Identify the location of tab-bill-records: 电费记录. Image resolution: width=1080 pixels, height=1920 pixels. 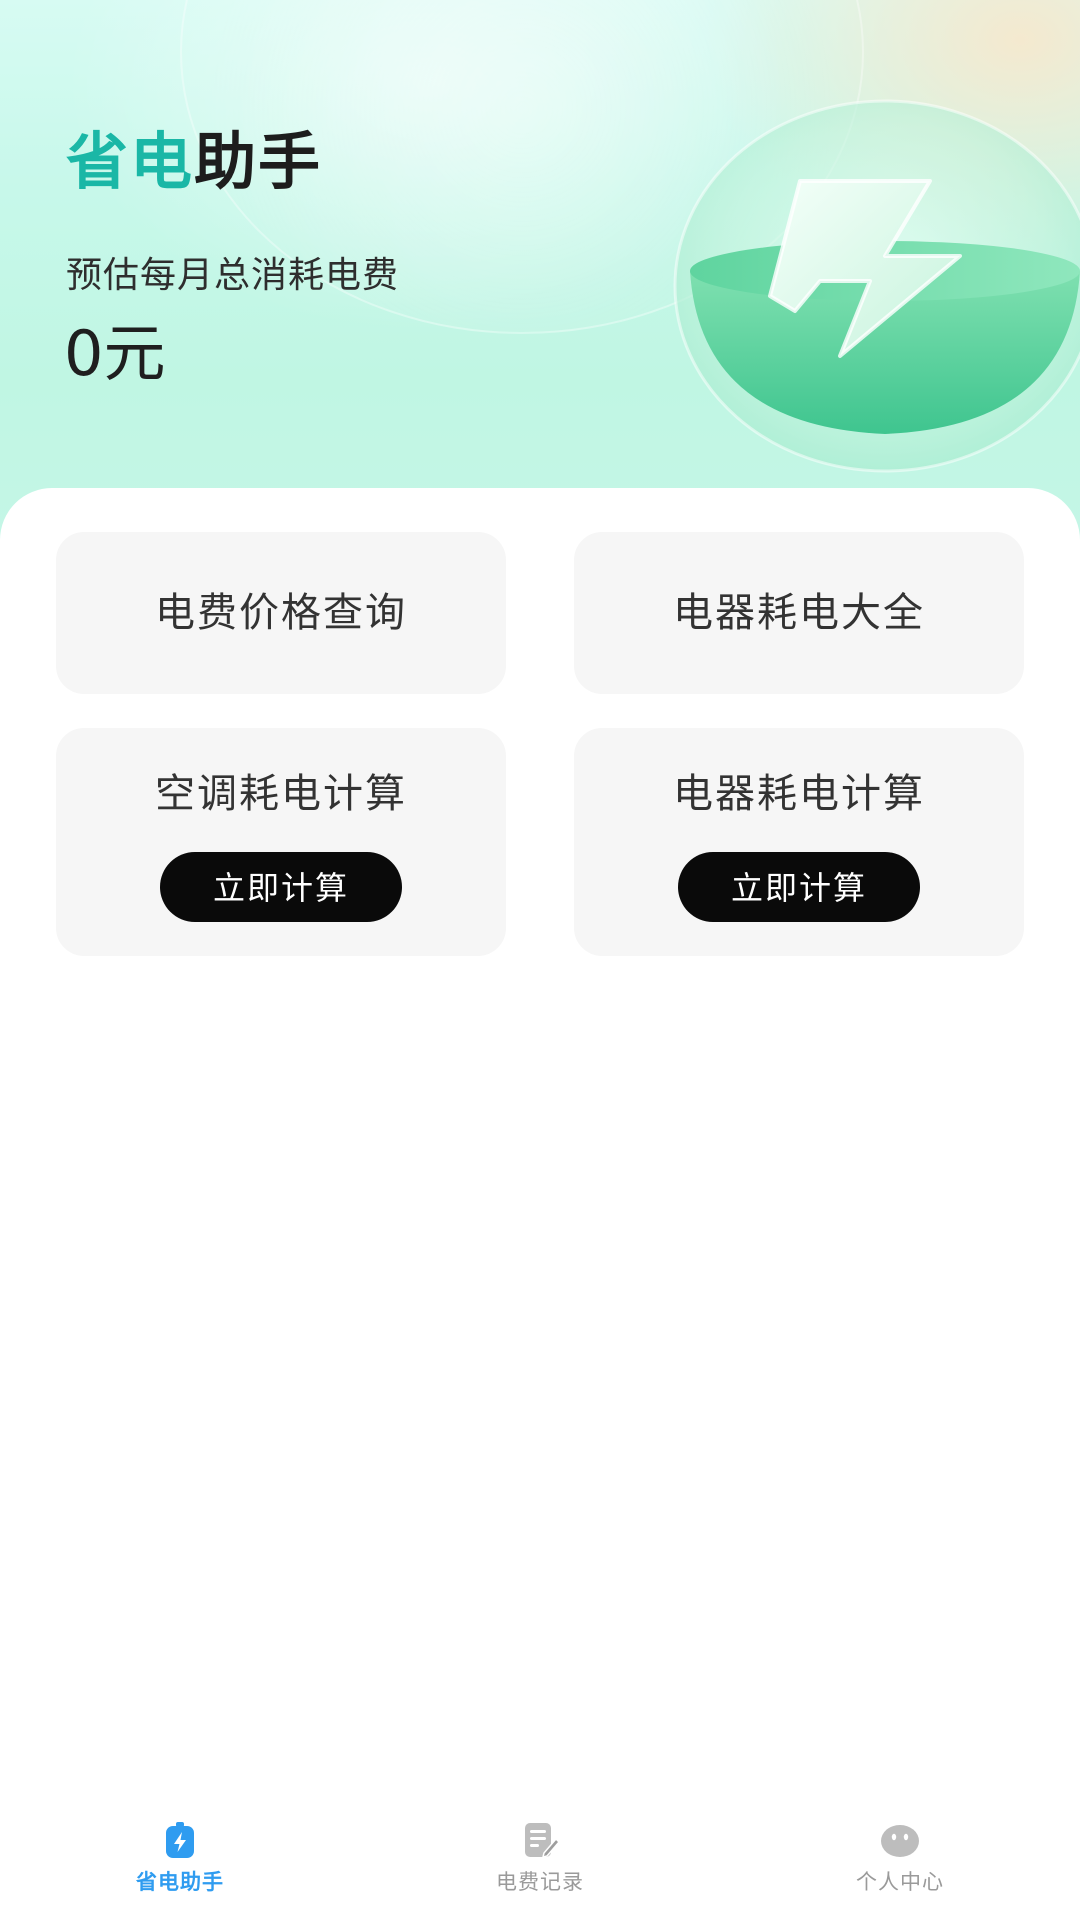
(540, 1858).